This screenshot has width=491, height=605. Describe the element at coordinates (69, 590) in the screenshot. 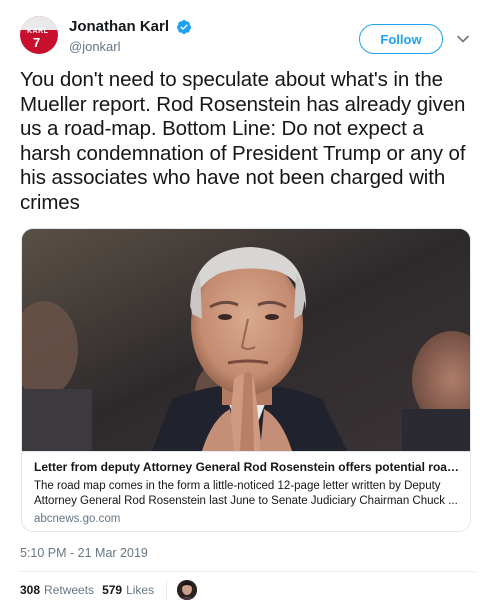

I see `retweets-label: Retweets` at that location.